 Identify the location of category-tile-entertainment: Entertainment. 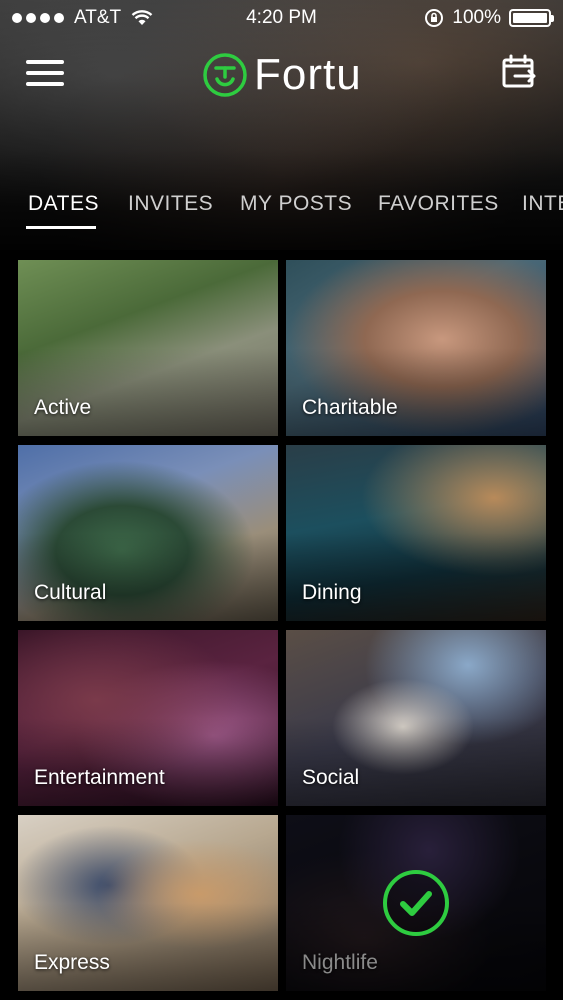
(148, 718).